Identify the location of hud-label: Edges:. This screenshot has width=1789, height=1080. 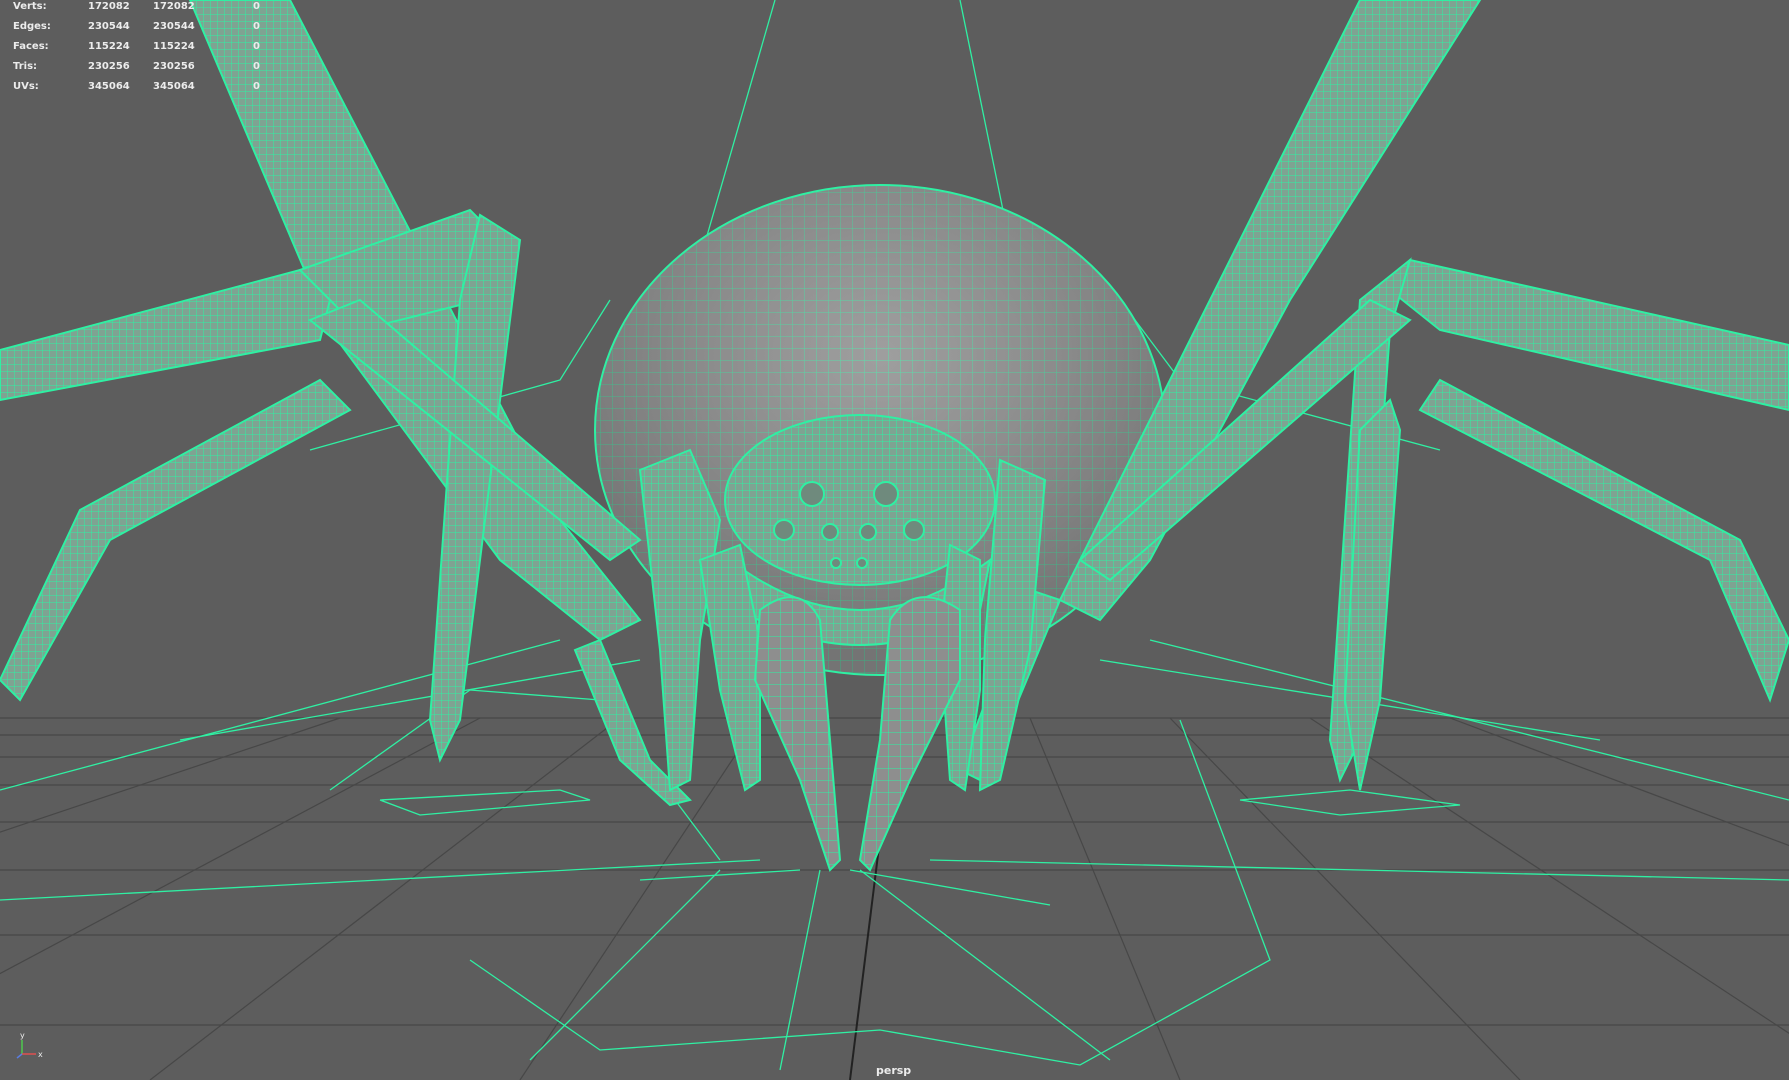
(32, 26).